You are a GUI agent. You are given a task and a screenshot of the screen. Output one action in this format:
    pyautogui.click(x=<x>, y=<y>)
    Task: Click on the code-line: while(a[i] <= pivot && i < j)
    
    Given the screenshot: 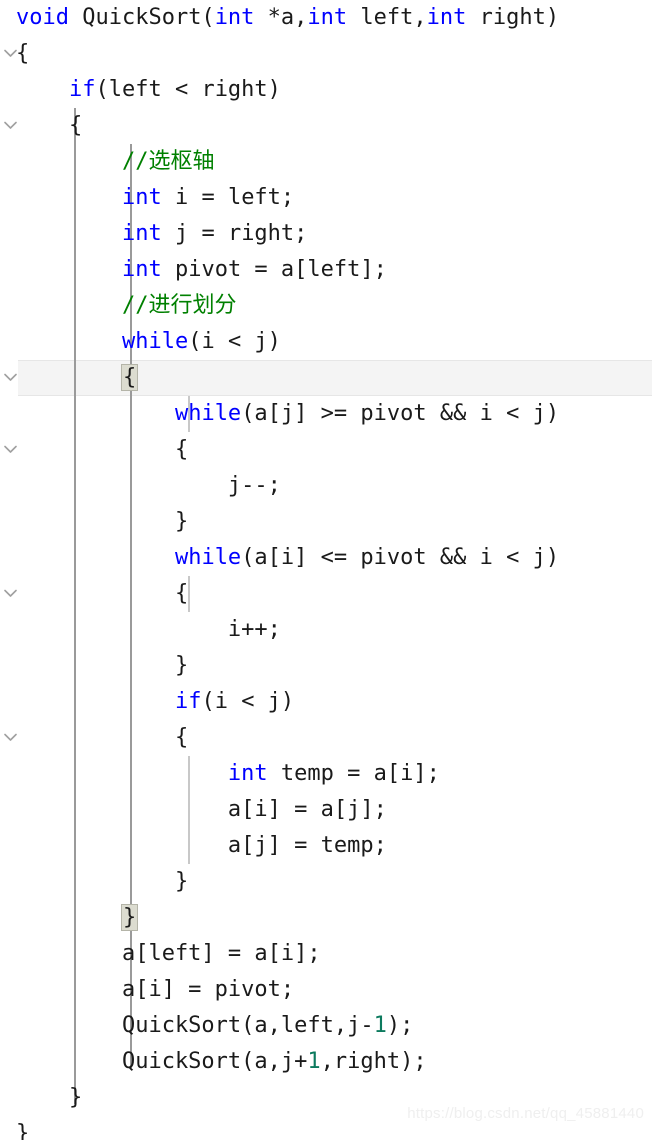 What is the action you would take?
    pyautogui.click(x=279, y=558)
    